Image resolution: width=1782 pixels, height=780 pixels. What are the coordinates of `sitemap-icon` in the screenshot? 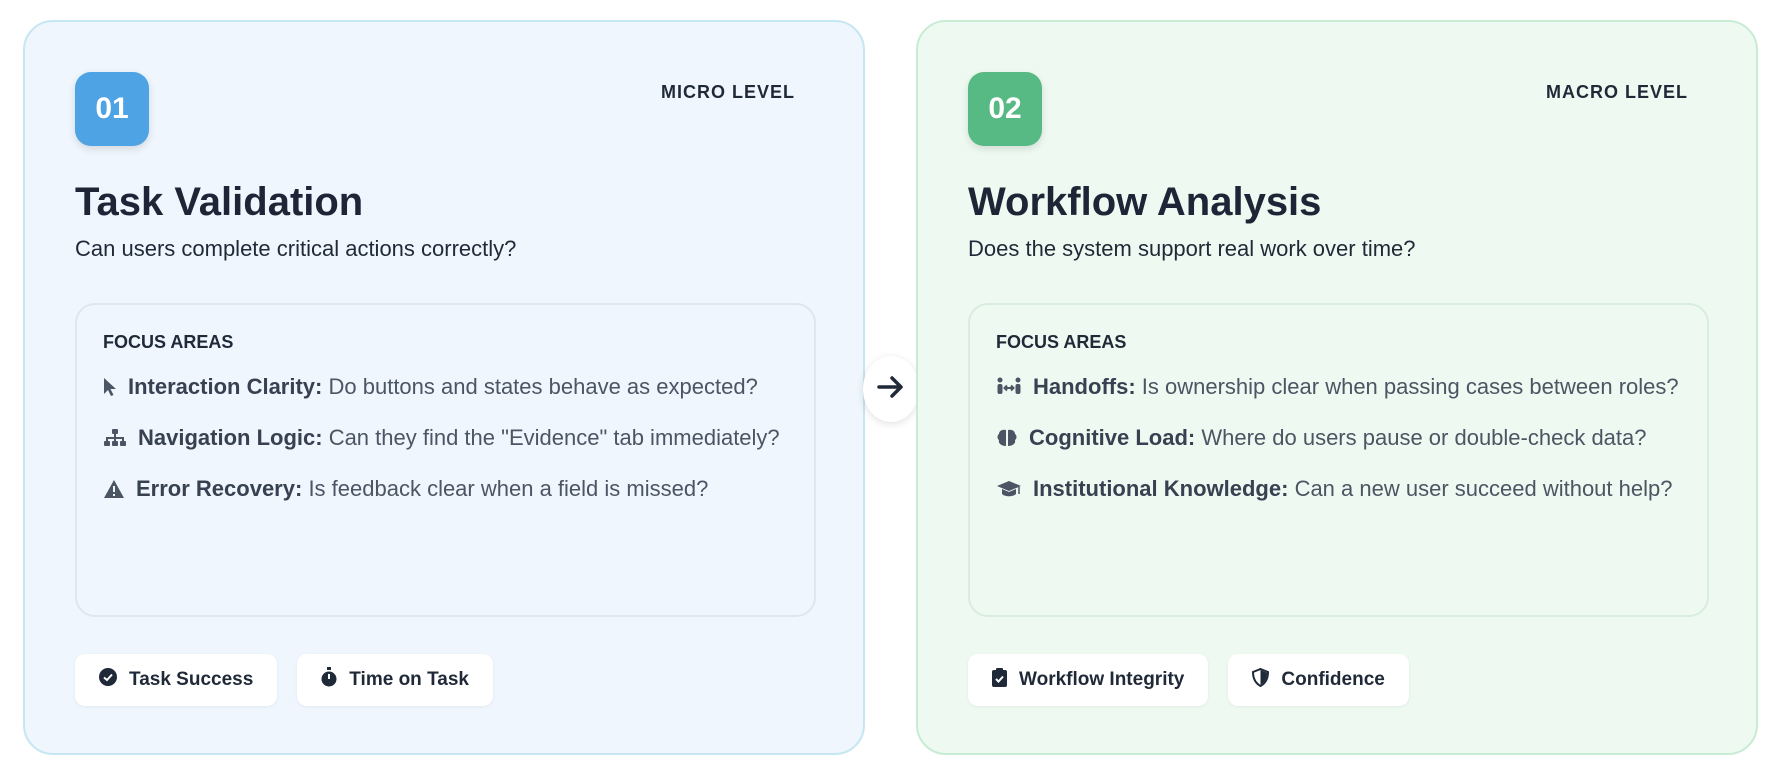 It's located at (115, 438).